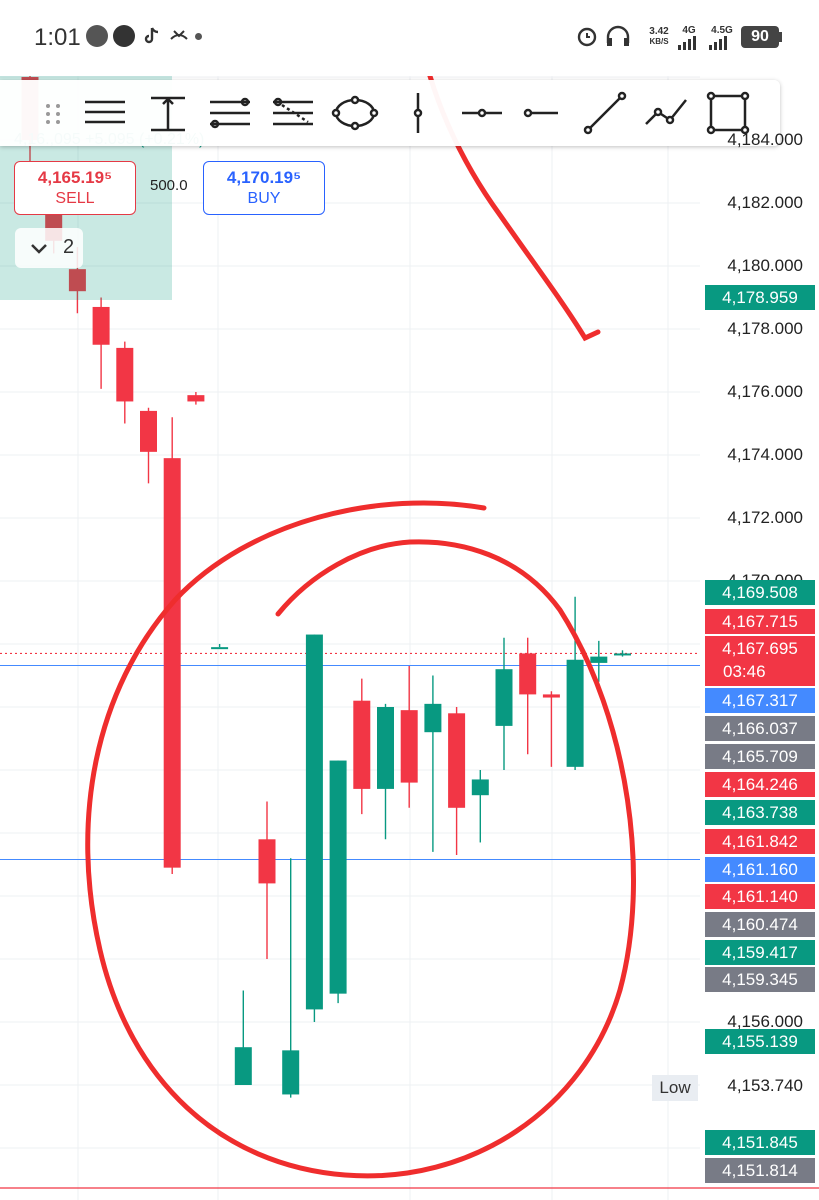 The width and height of the screenshot is (819, 1200). Describe the element at coordinates (760, 784) in the screenshot. I see `price-badge: 4,164.246` at that location.